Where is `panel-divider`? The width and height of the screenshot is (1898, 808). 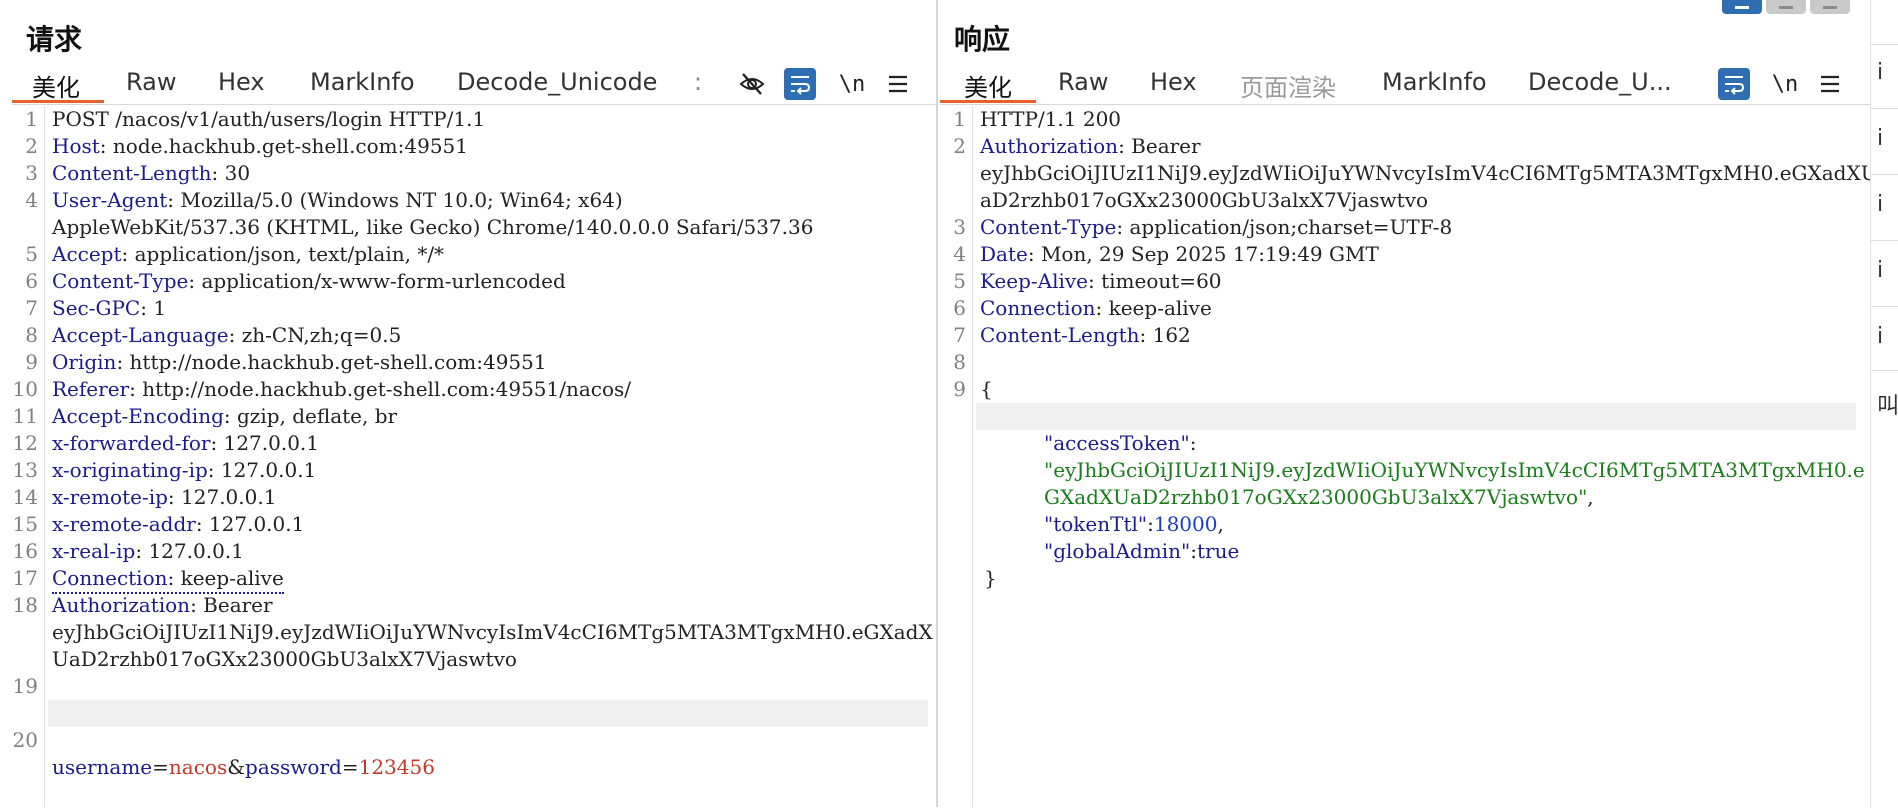 panel-divider is located at coordinates (937, 403).